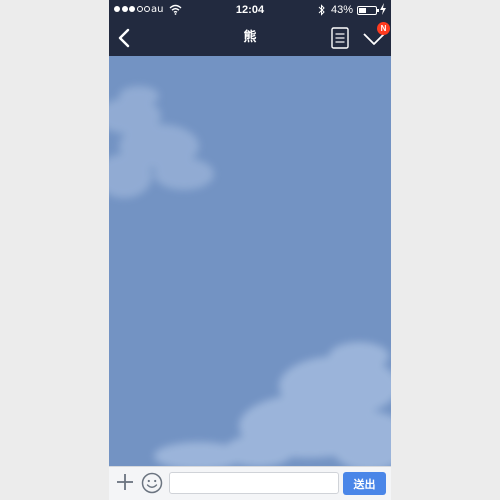 The height and width of the screenshot is (500, 500). I want to click on send-button: 送出, so click(364, 483).